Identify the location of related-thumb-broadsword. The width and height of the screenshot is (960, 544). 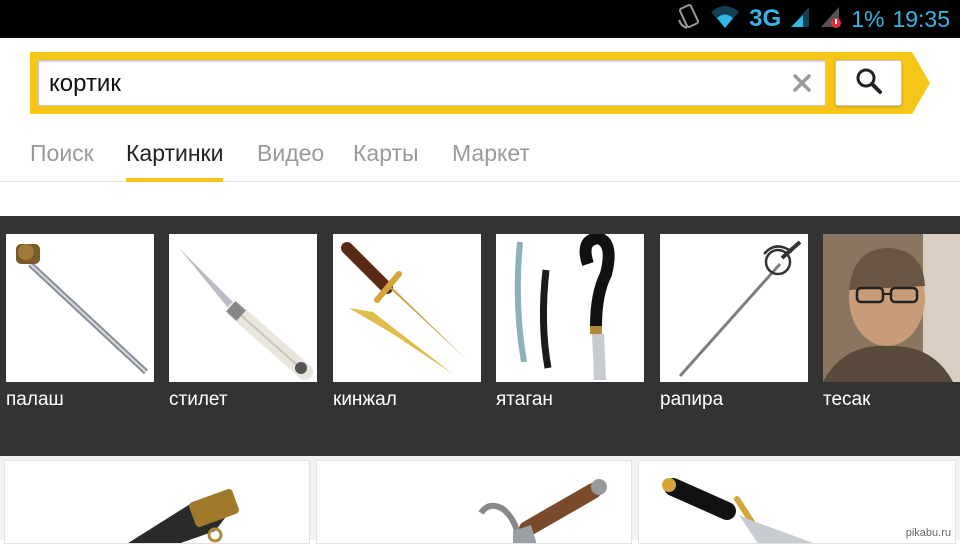
(80, 308).